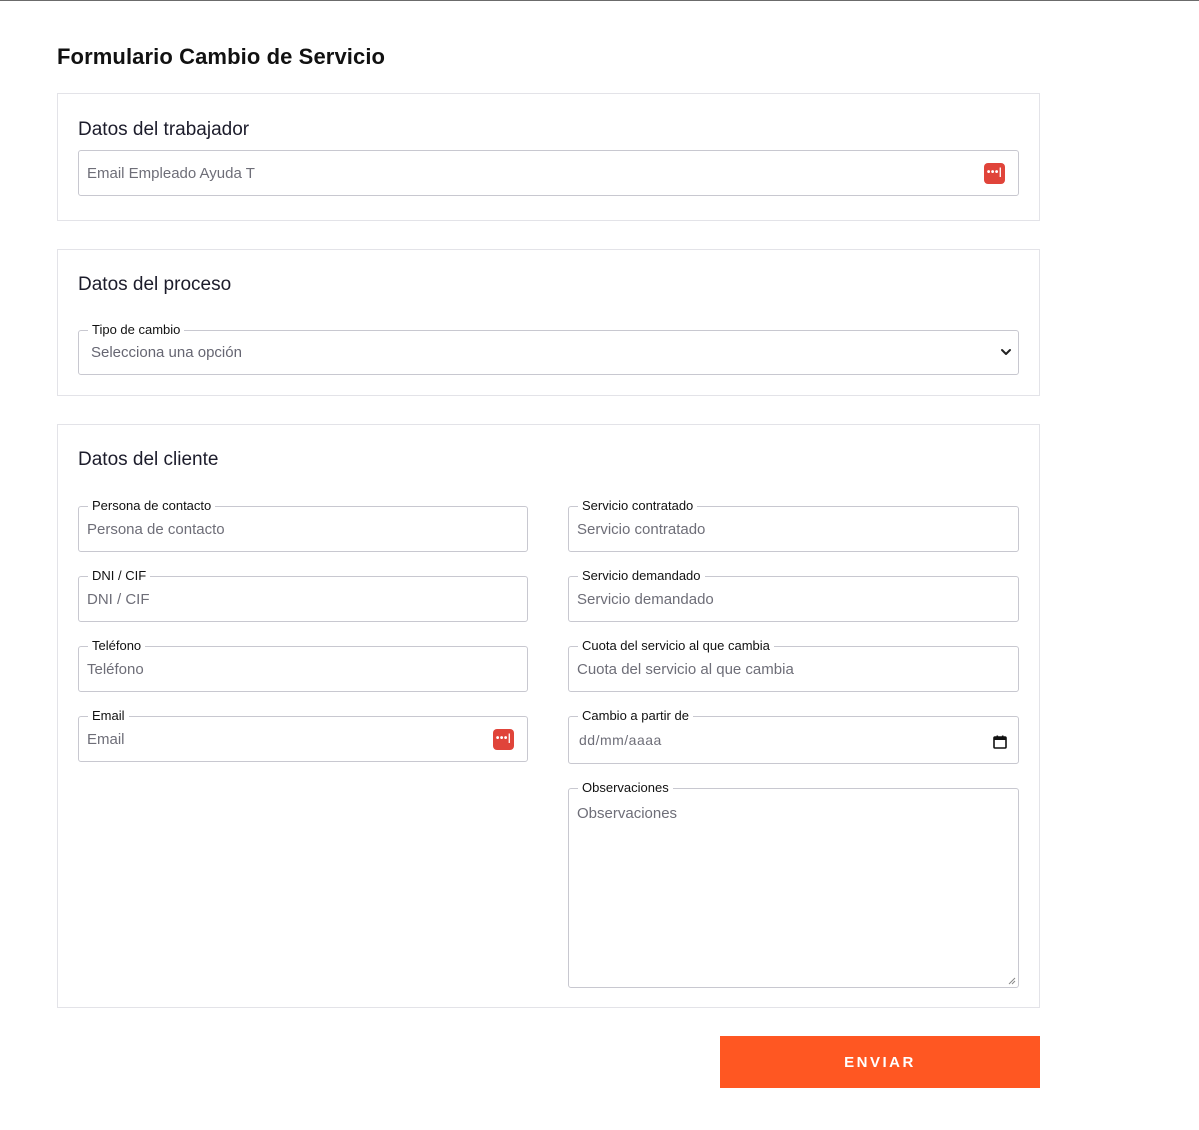  I want to click on change-type-select: Tipo de cambio Selecciona una opción, so click(548, 348).